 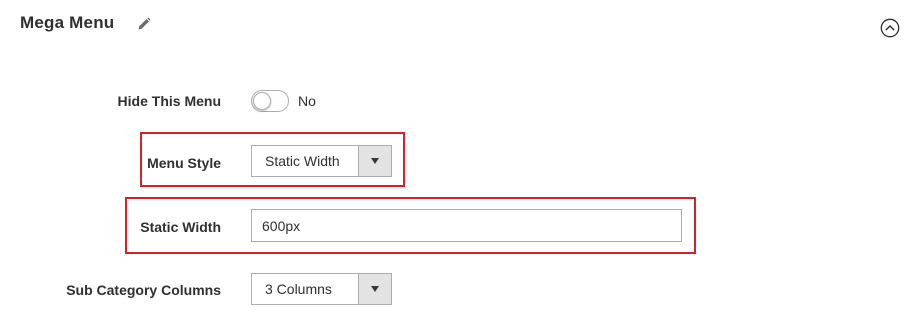 I want to click on hide-menu-label: Hide This Menu, so click(x=169, y=101).